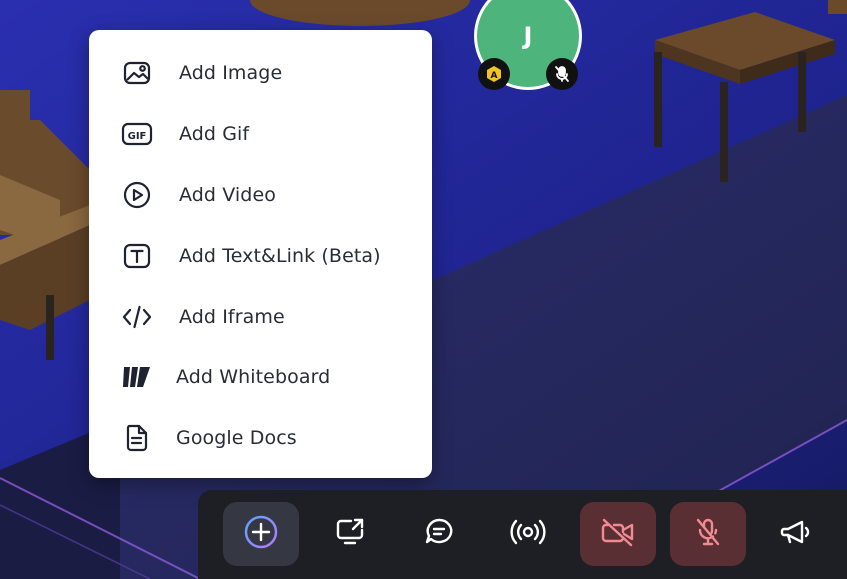  Describe the element at coordinates (232, 317) in the screenshot. I see `menu-item-label: Add Iframe` at that location.